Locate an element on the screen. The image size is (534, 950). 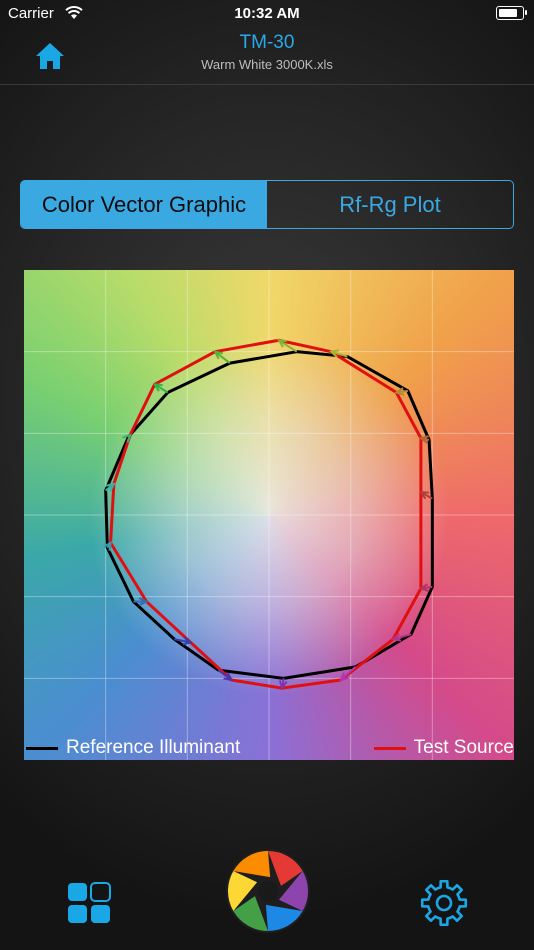
aperture-logo-icon is located at coordinates (268, 891).